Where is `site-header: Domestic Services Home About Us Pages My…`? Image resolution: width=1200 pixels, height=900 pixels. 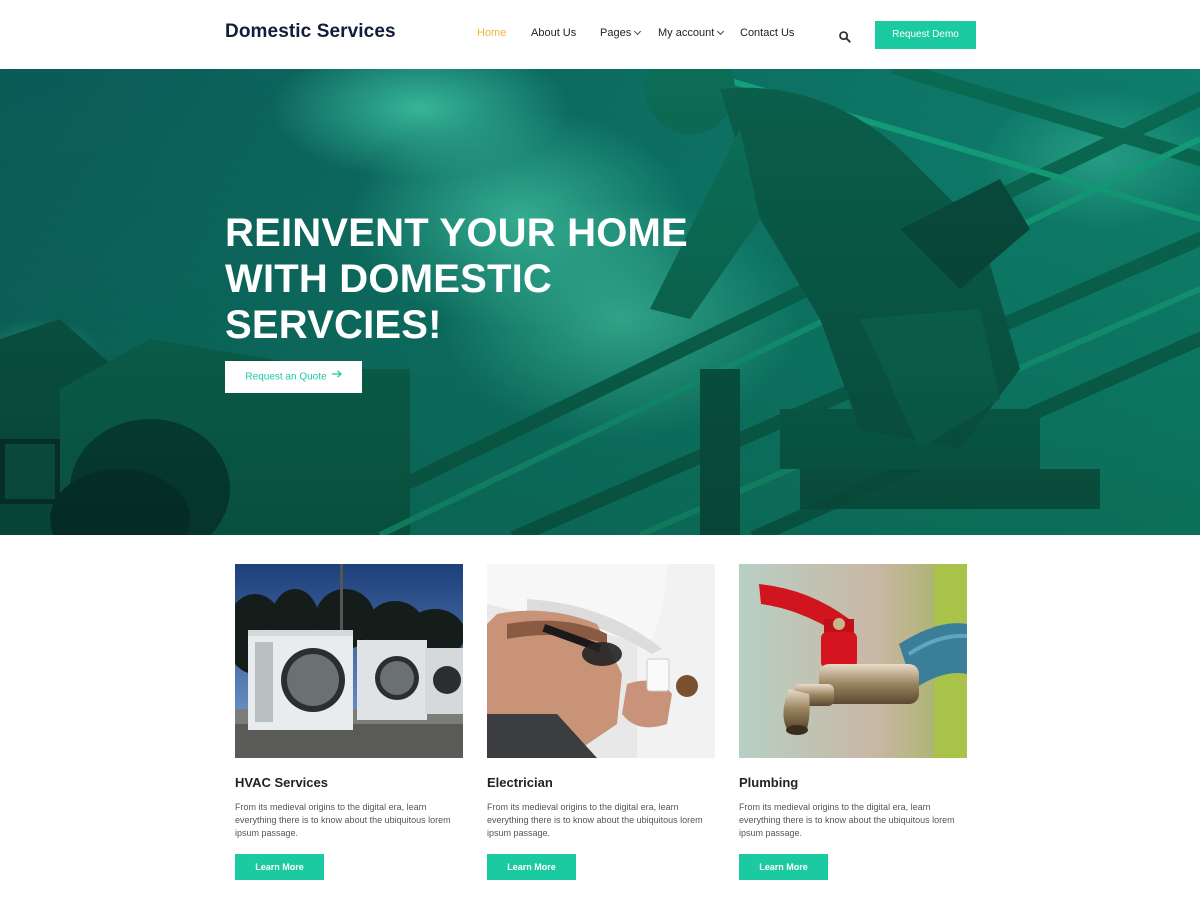 site-header: Domestic Services Home About Us Pages My… is located at coordinates (600, 34).